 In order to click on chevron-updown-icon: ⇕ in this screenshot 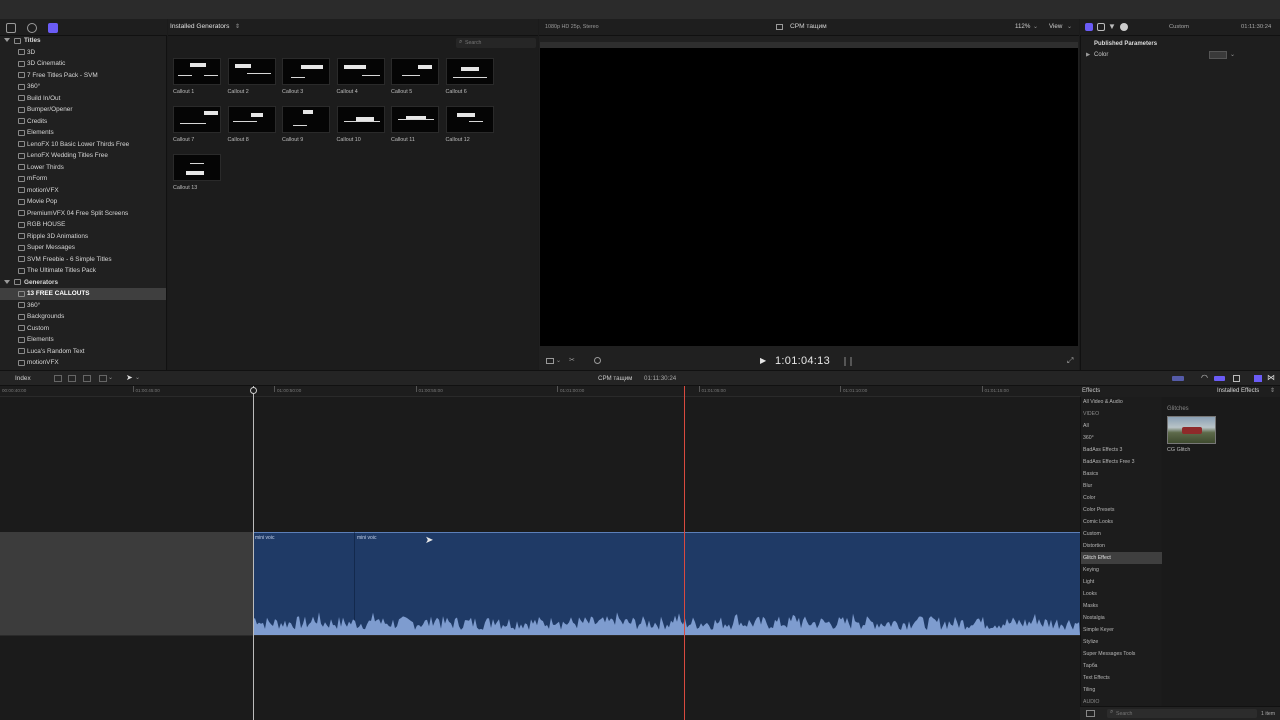, I will do `click(237, 26)`.